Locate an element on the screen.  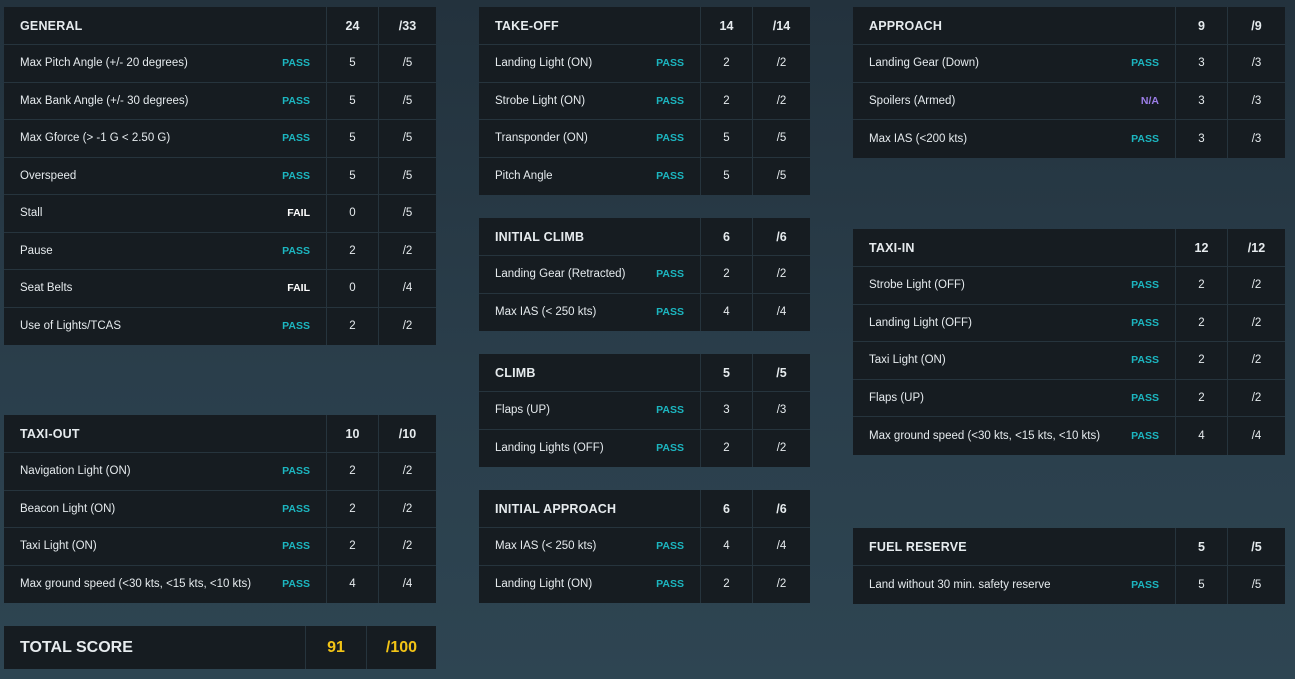
criteria-label: Strobe Light (OFF) is located at coordinates (917, 285).